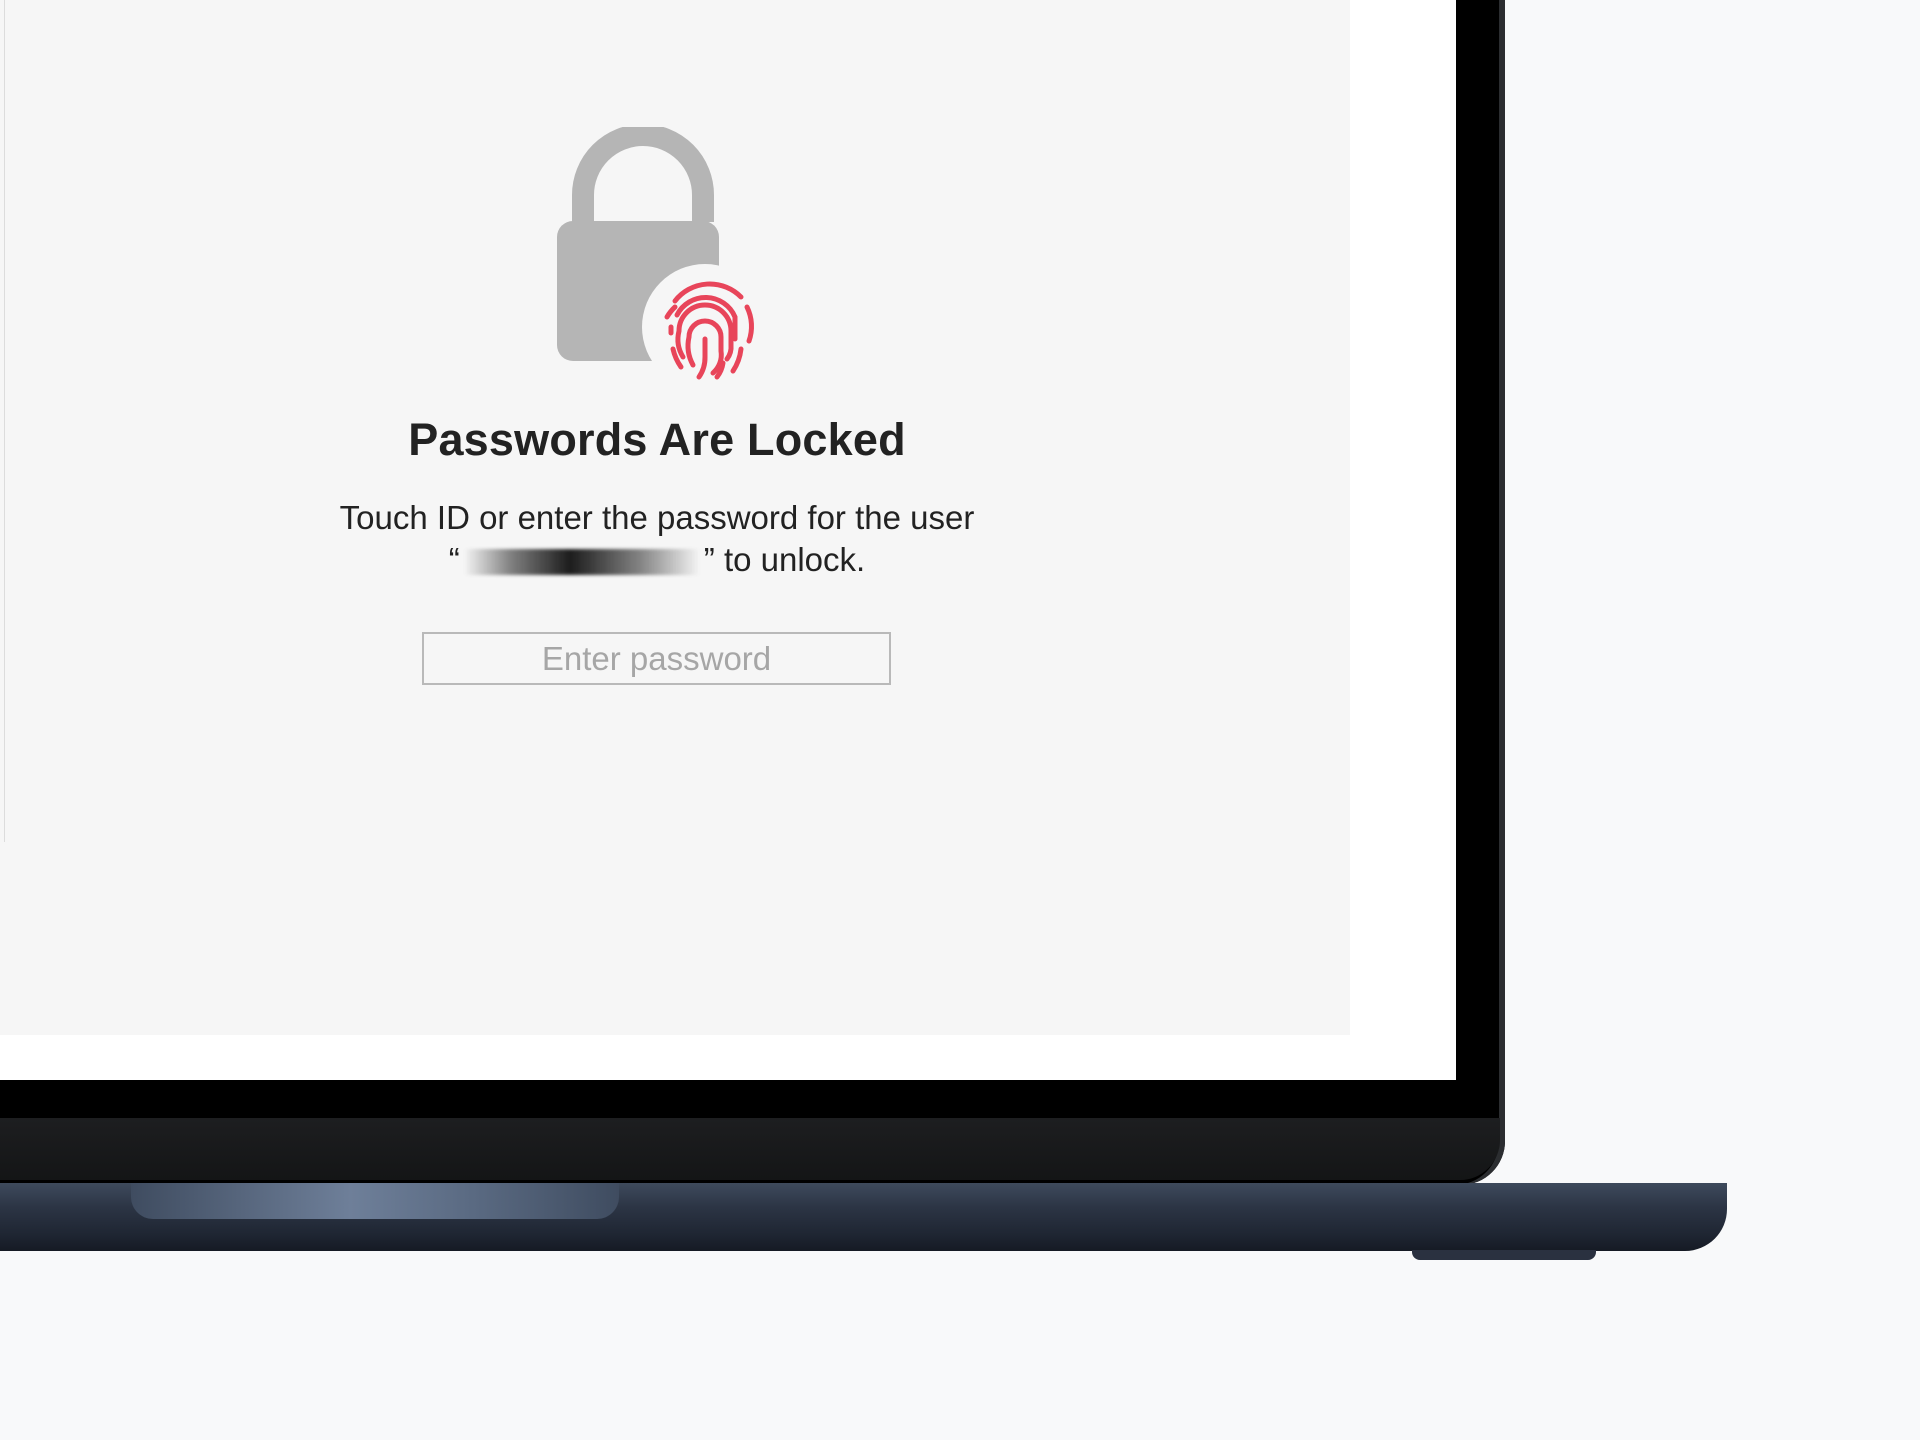  I want to click on password-input, so click(656, 658).